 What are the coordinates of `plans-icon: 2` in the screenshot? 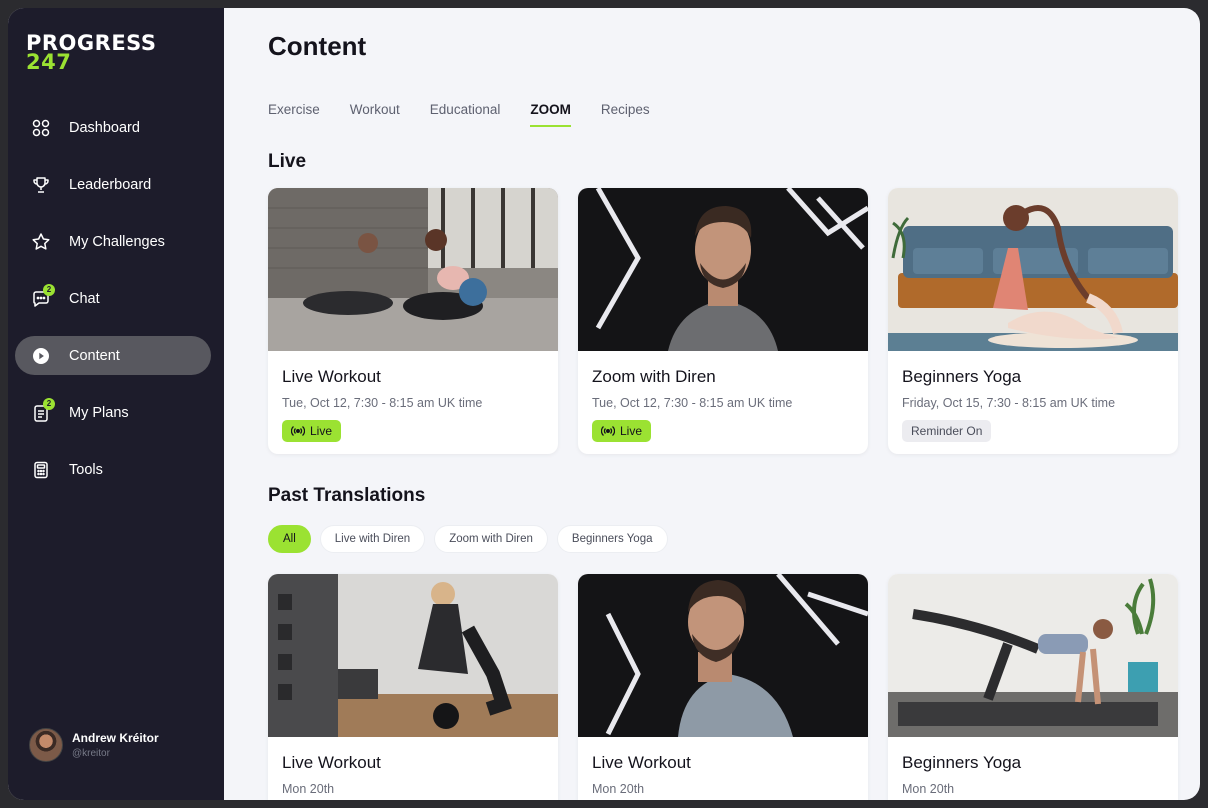 It's located at (43, 410).